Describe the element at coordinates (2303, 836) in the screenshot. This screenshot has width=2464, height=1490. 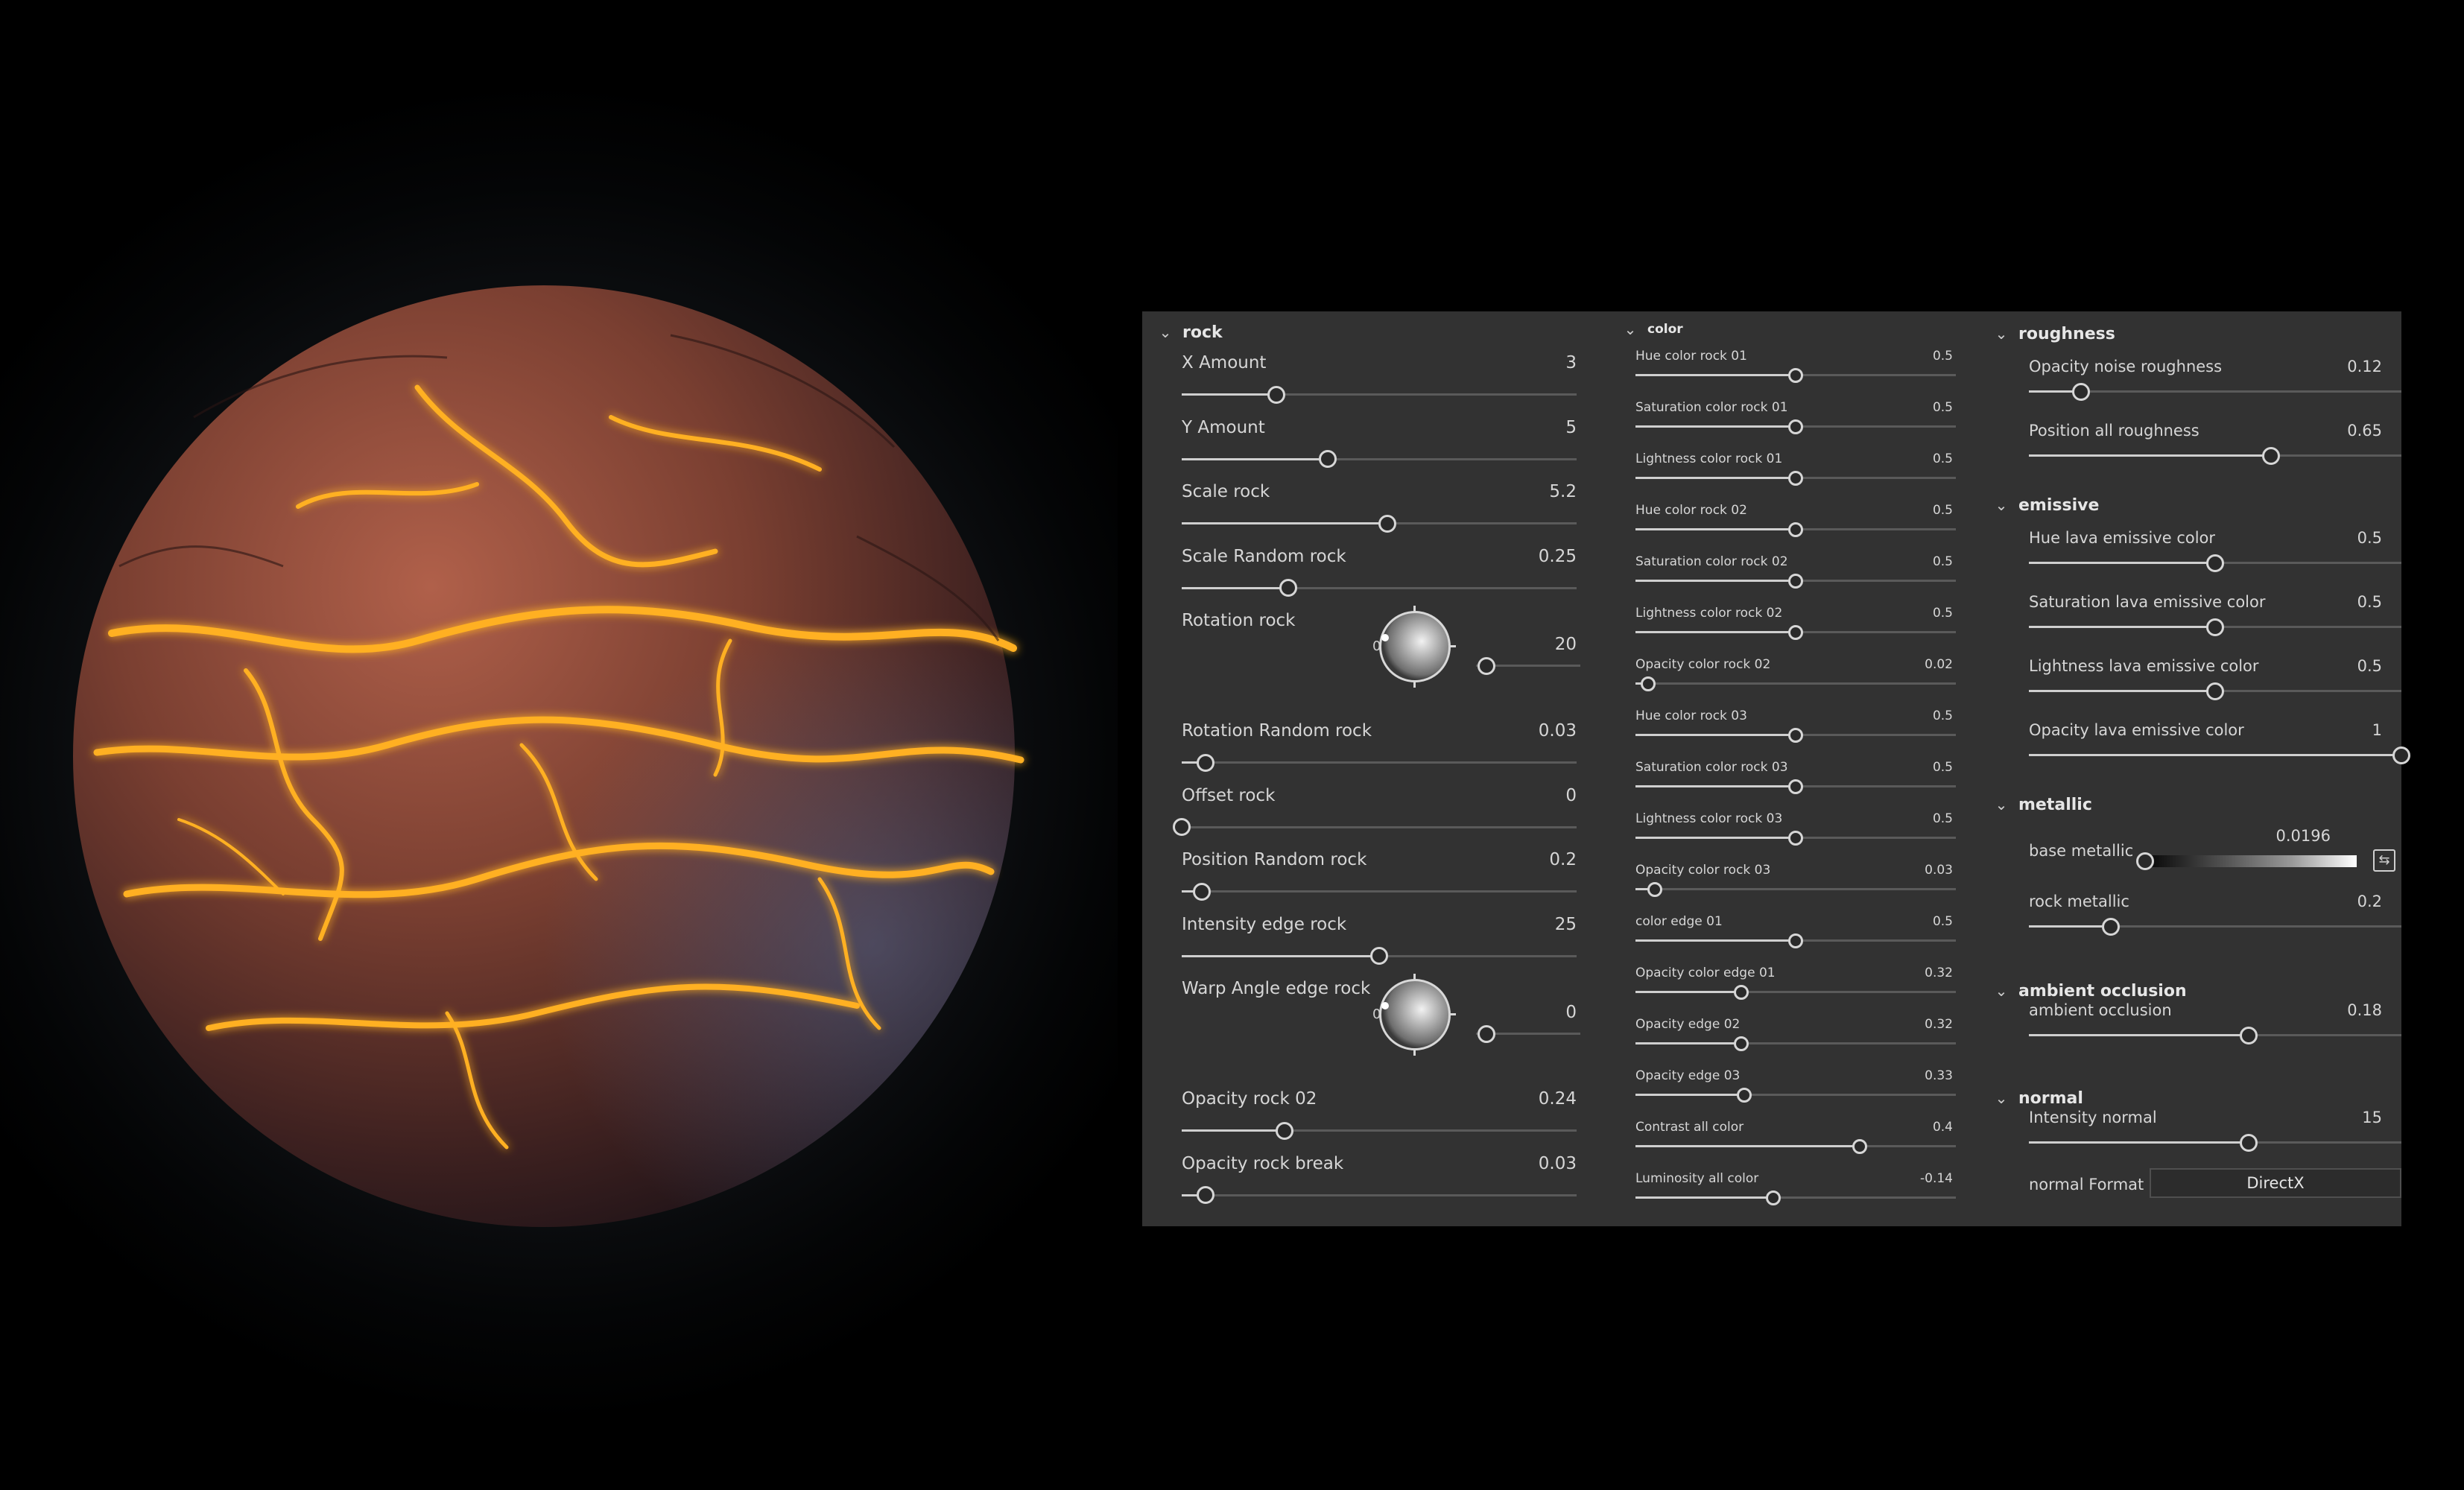
I see `param-value: 0.0196` at that location.